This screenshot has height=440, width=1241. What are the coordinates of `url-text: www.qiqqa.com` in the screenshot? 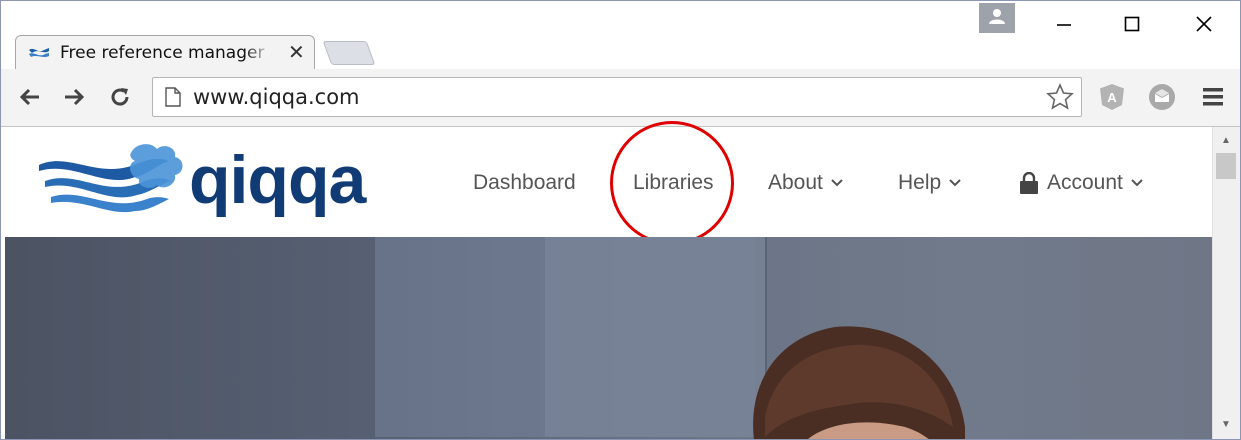 It's located at (276, 97).